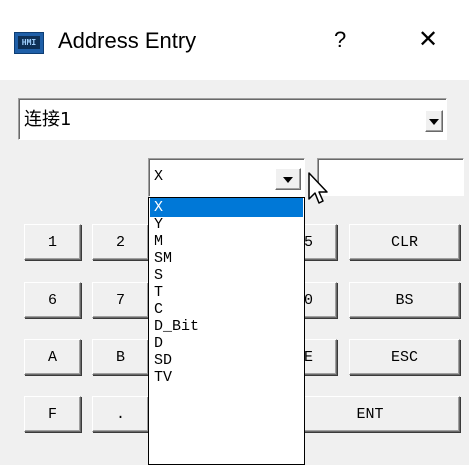 The width and height of the screenshot is (469, 465). What do you see at coordinates (120, 300) in the screenshot?
I see `key-7: 7` at bounding box center [120, 300].